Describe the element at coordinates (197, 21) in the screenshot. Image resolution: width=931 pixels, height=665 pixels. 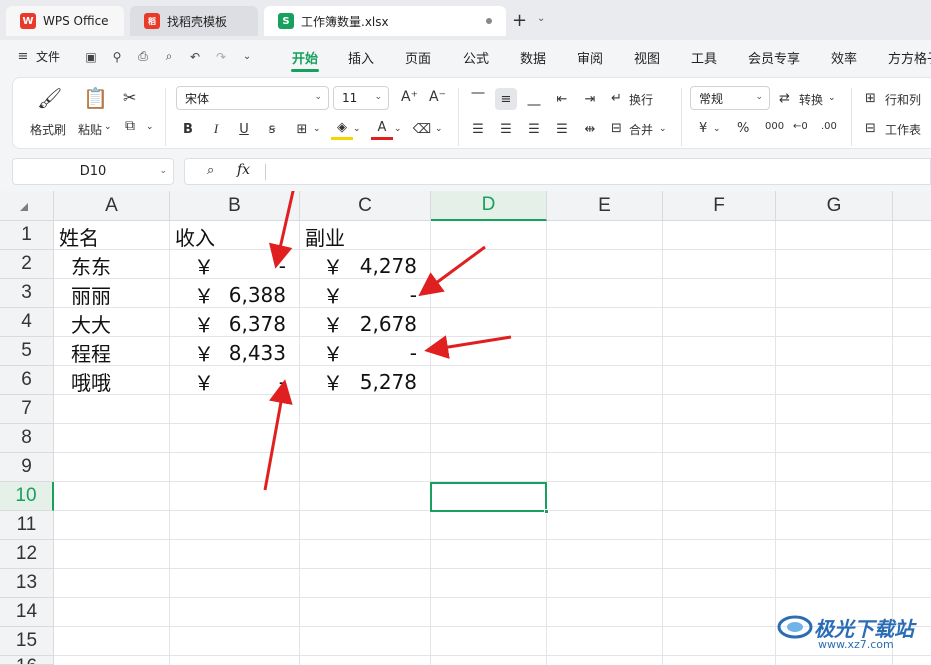
I see `tab-label: 找稻壳模板` at that location.